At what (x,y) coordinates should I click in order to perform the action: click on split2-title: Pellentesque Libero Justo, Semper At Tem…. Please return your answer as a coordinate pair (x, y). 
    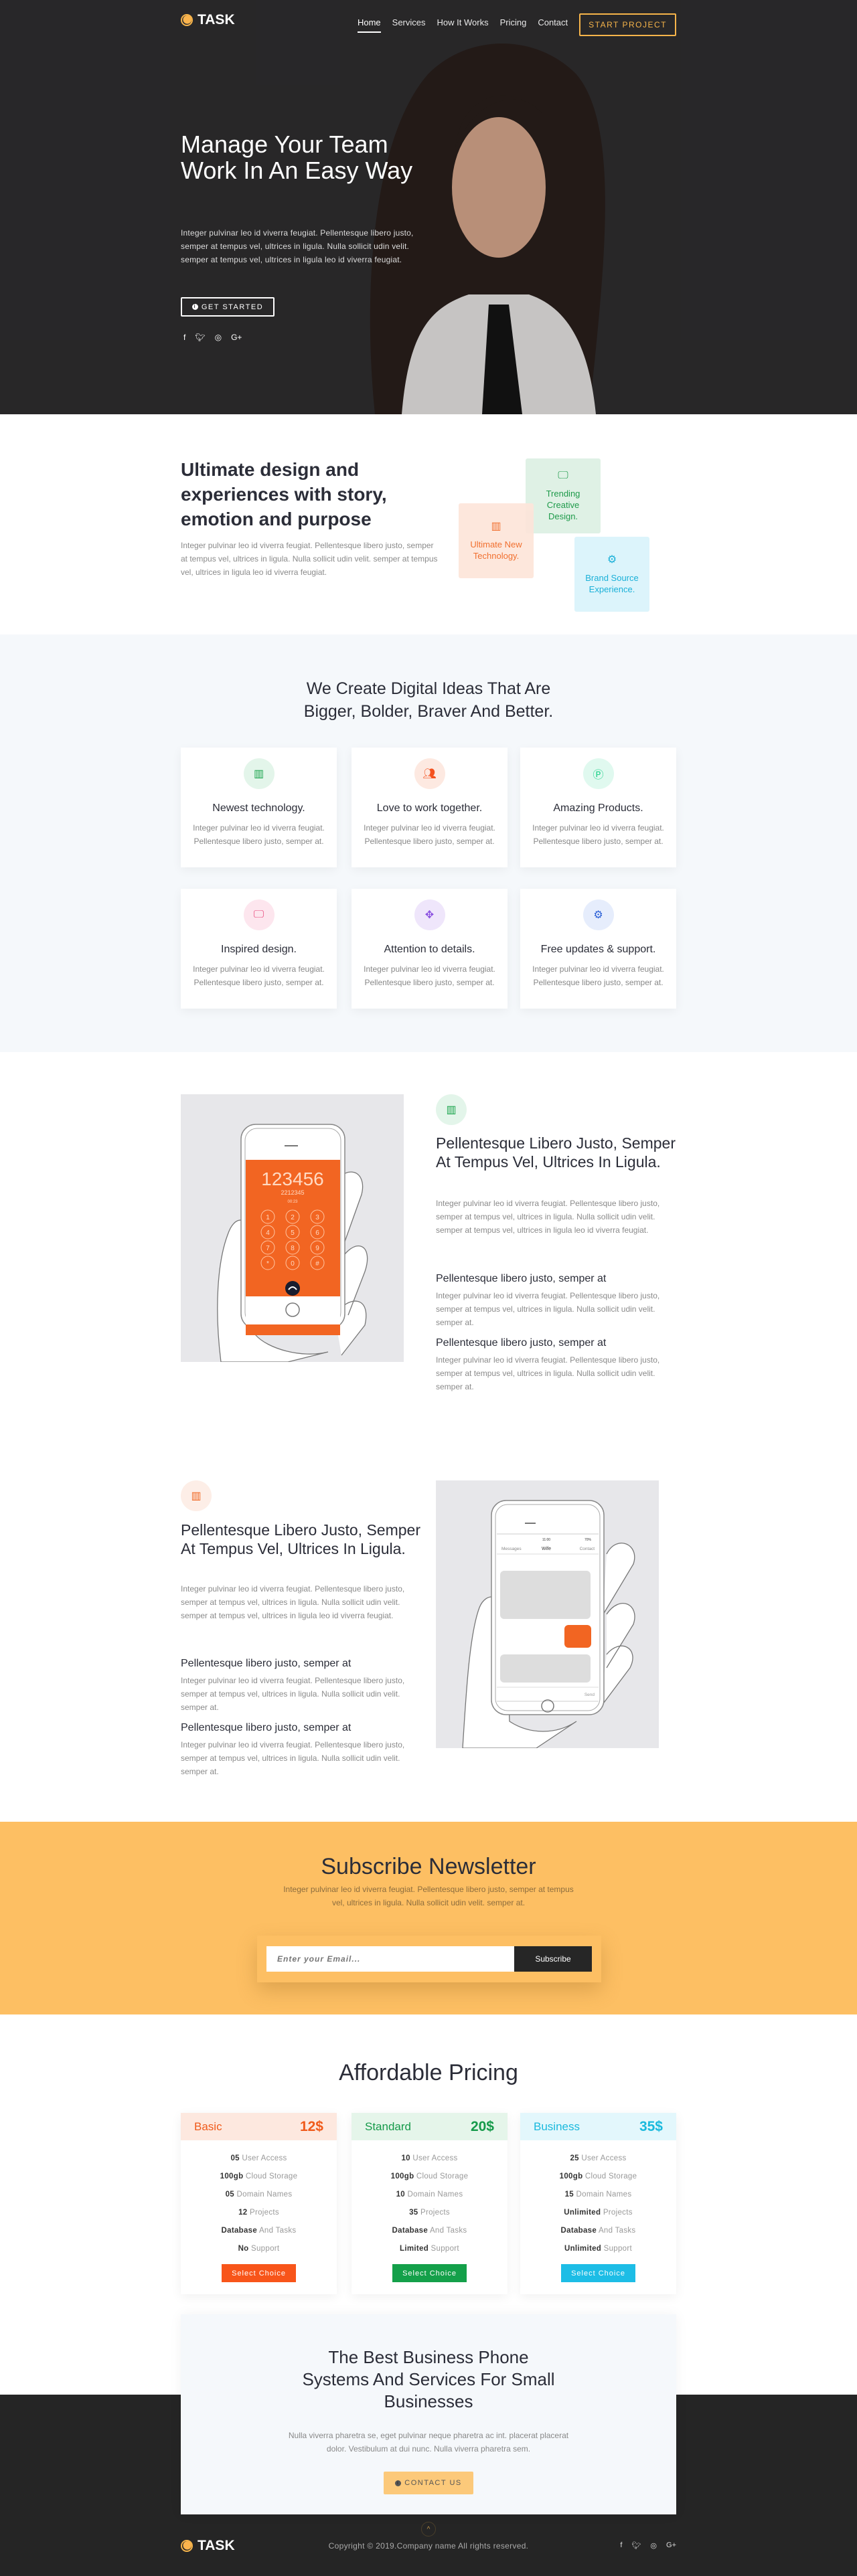
    Looking at the image, I should click on (300, 1539).